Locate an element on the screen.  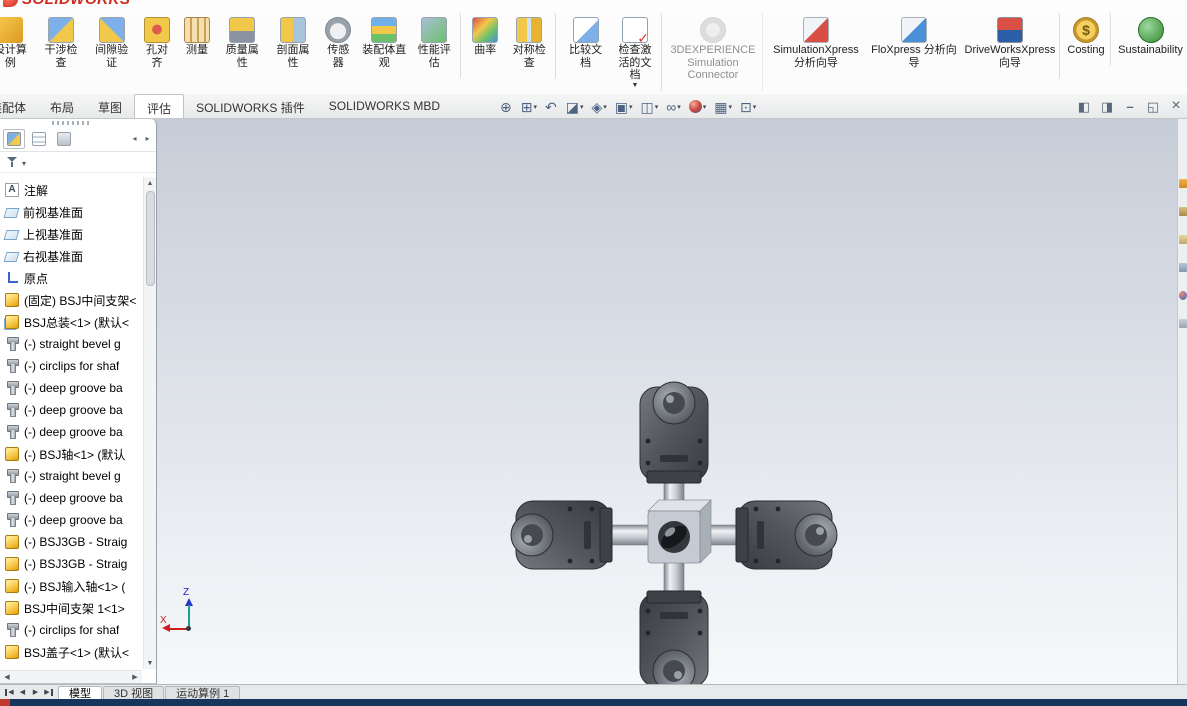
close-button is located at coordinates (1176, 106).